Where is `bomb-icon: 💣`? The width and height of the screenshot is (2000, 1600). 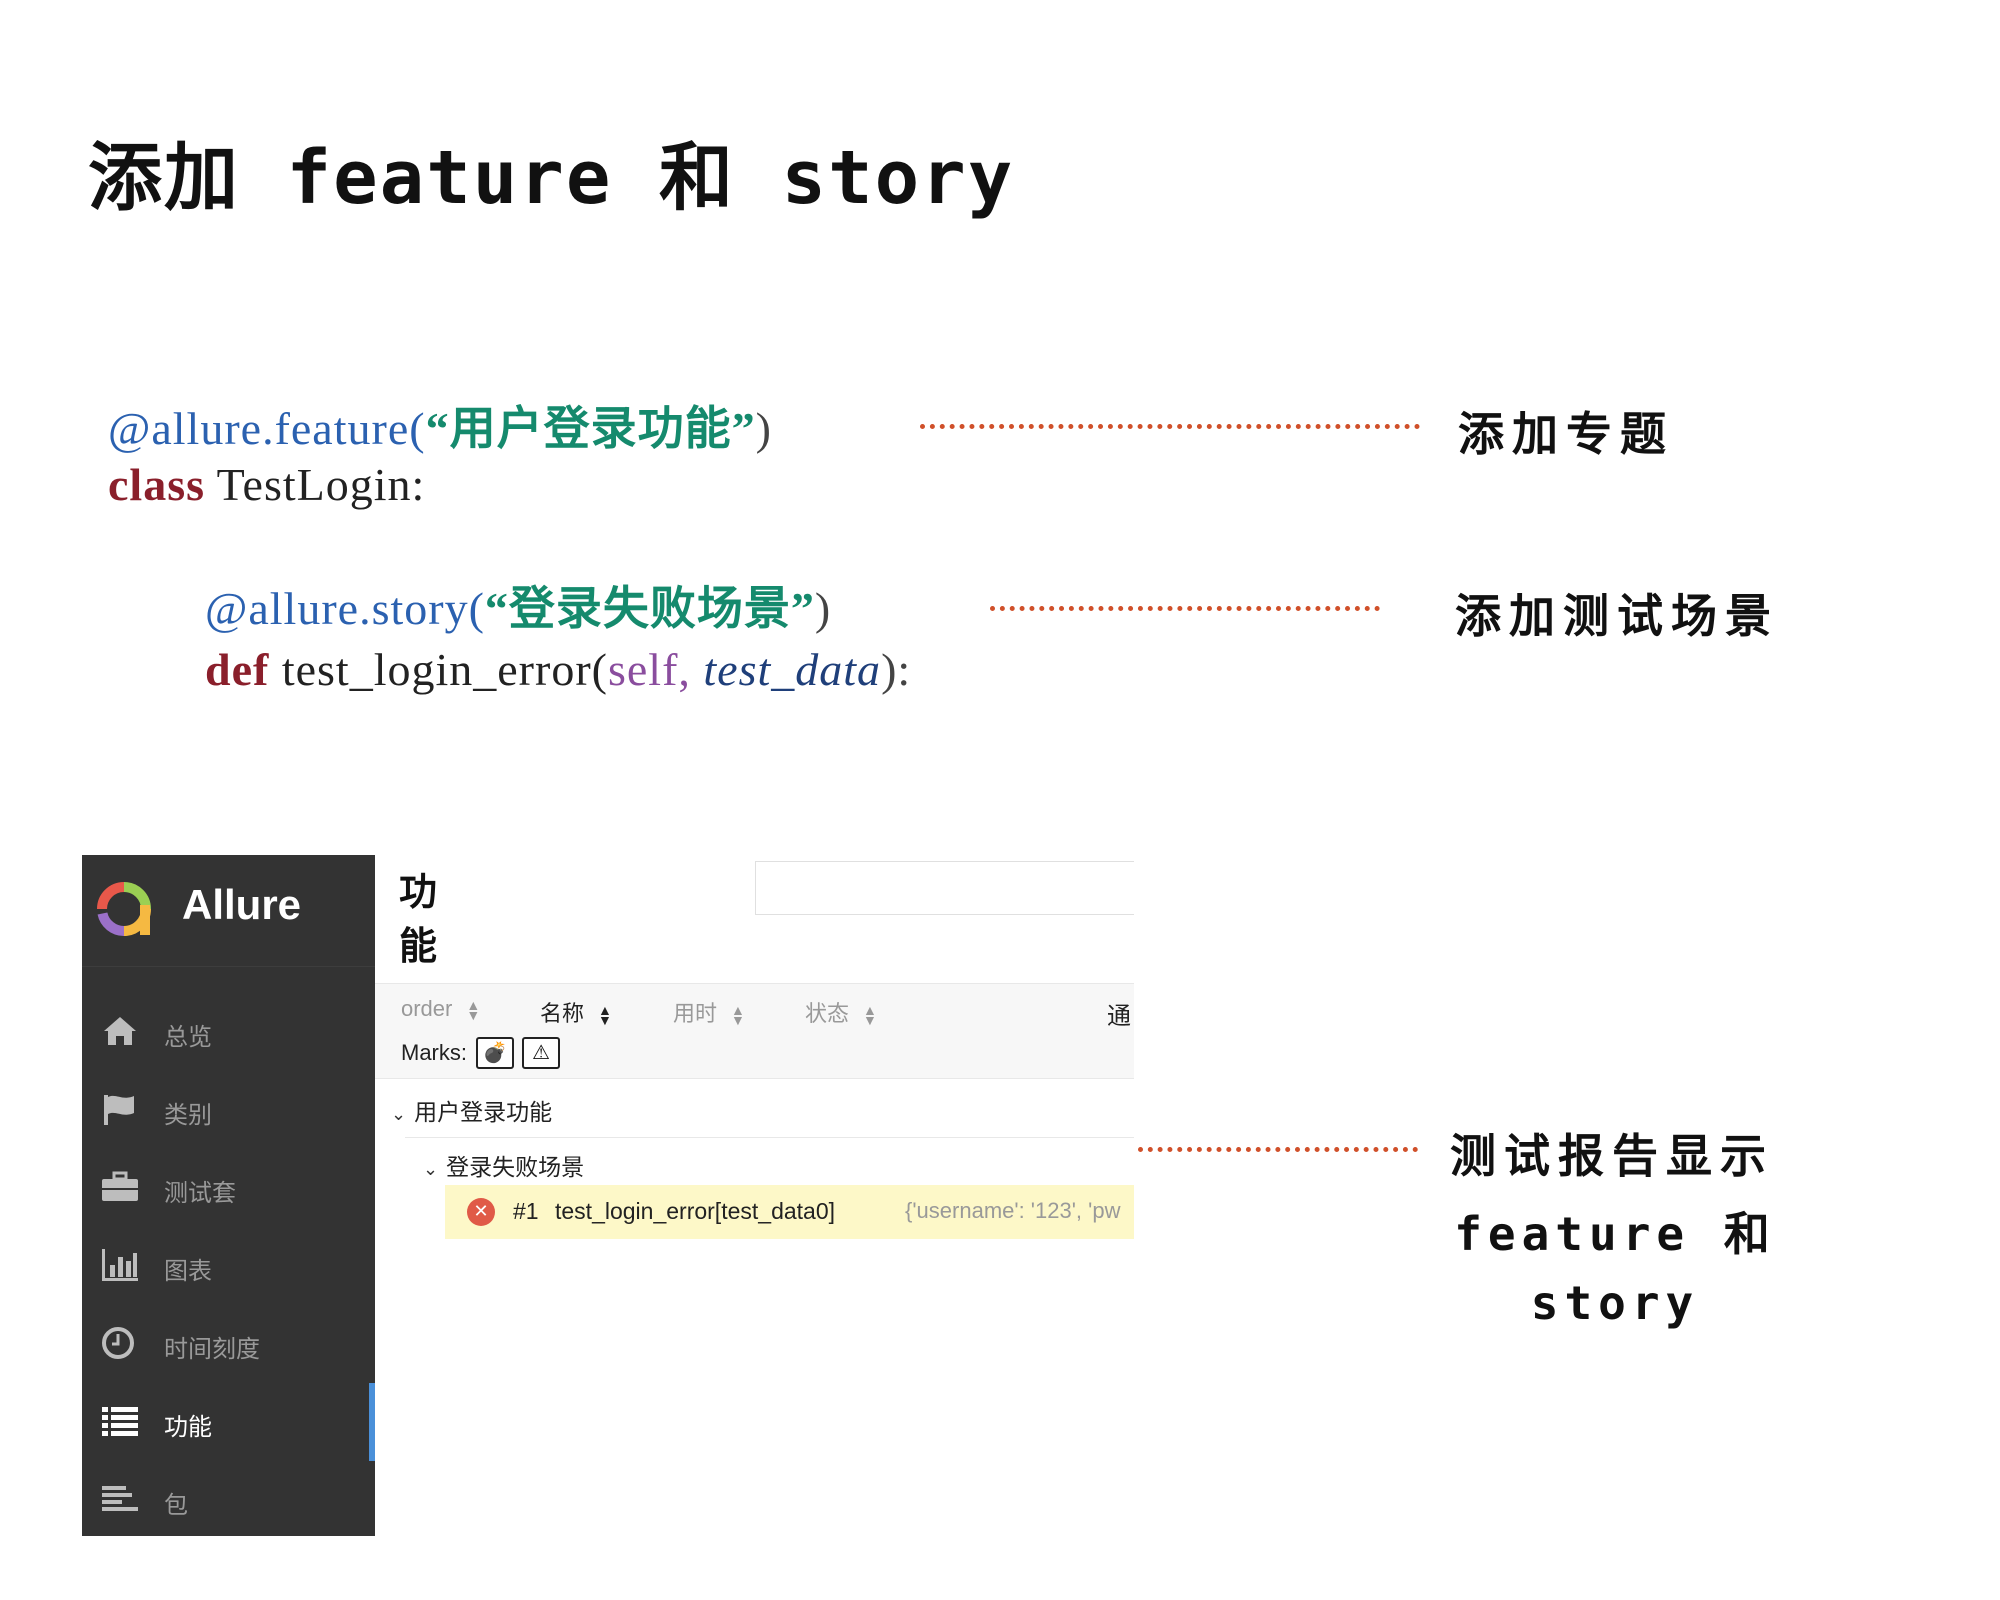 bomb-icon: 💣 is located at coordinates (495, 1052).